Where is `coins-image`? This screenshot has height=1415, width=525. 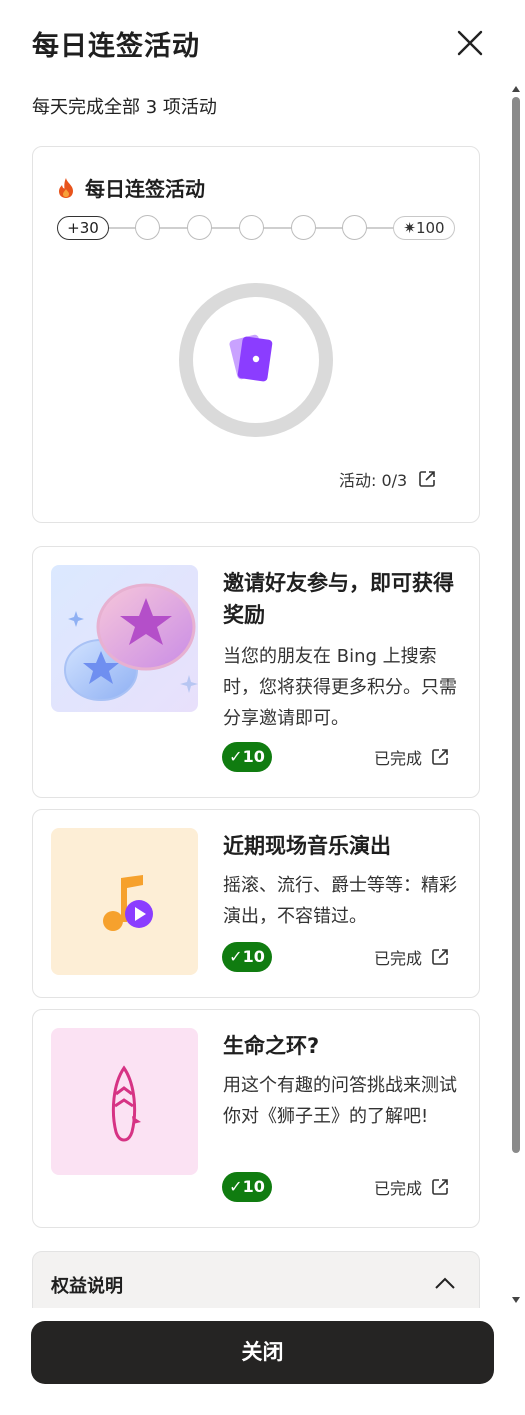 coins-image is located at coordinates (124, 638).